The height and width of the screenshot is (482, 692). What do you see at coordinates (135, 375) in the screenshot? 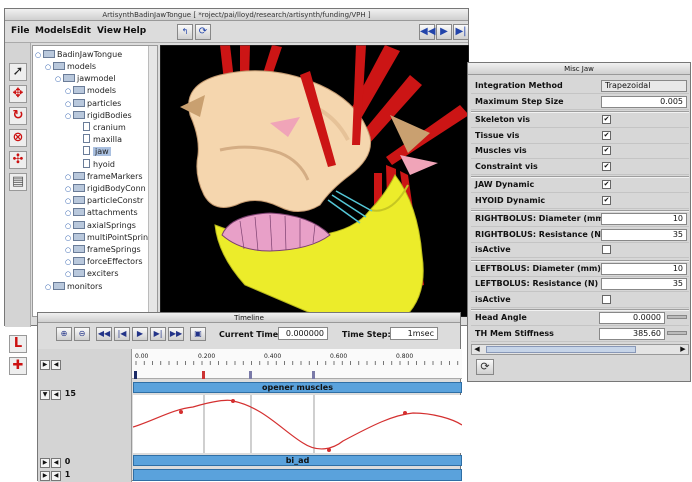
I see `time-cursor` at bounding box center [135, 375].